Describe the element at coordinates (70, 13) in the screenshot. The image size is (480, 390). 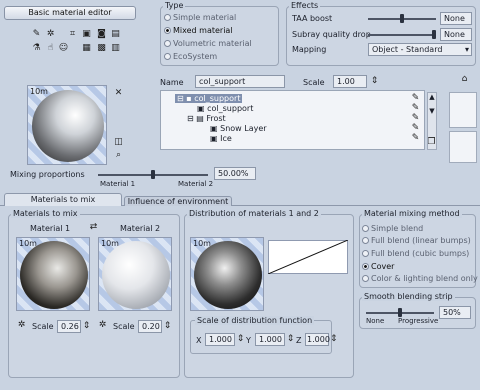
I see `basic-material-editor-button: Basic material editor` at that location.